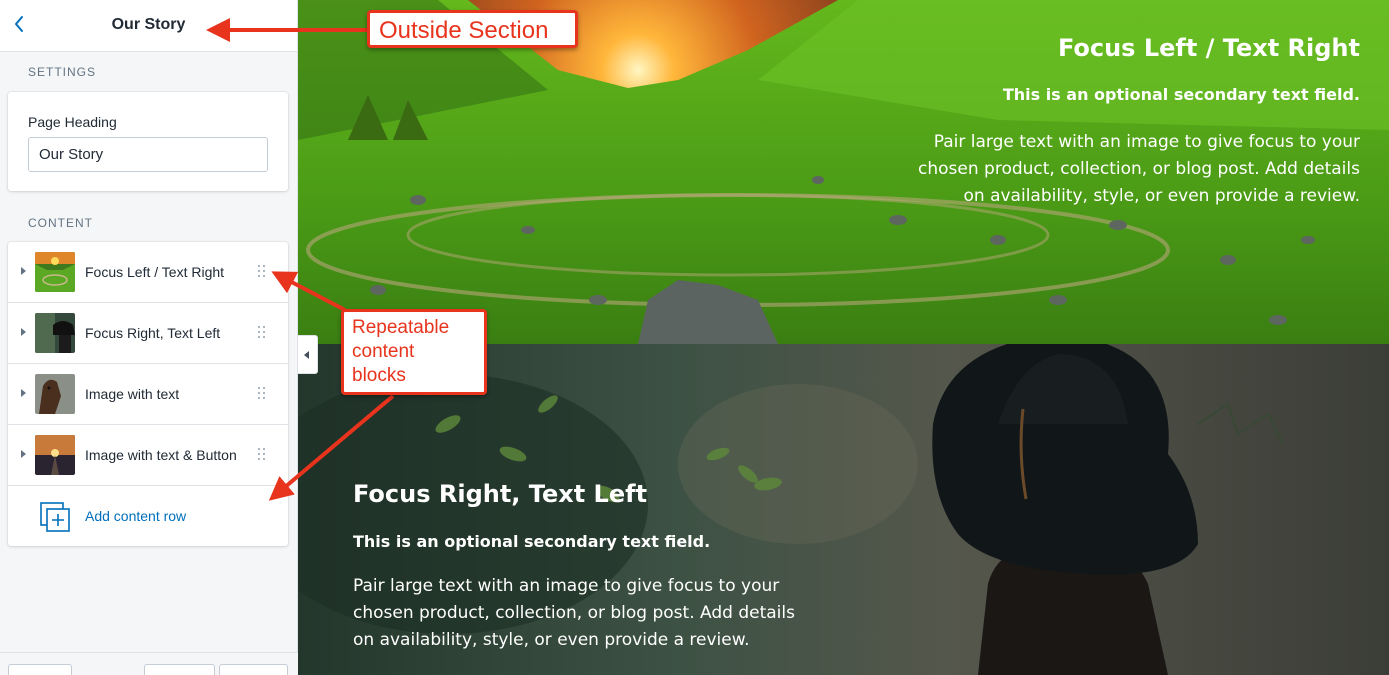  I want to click on collapse-sidebar-button, so click(308, 354).